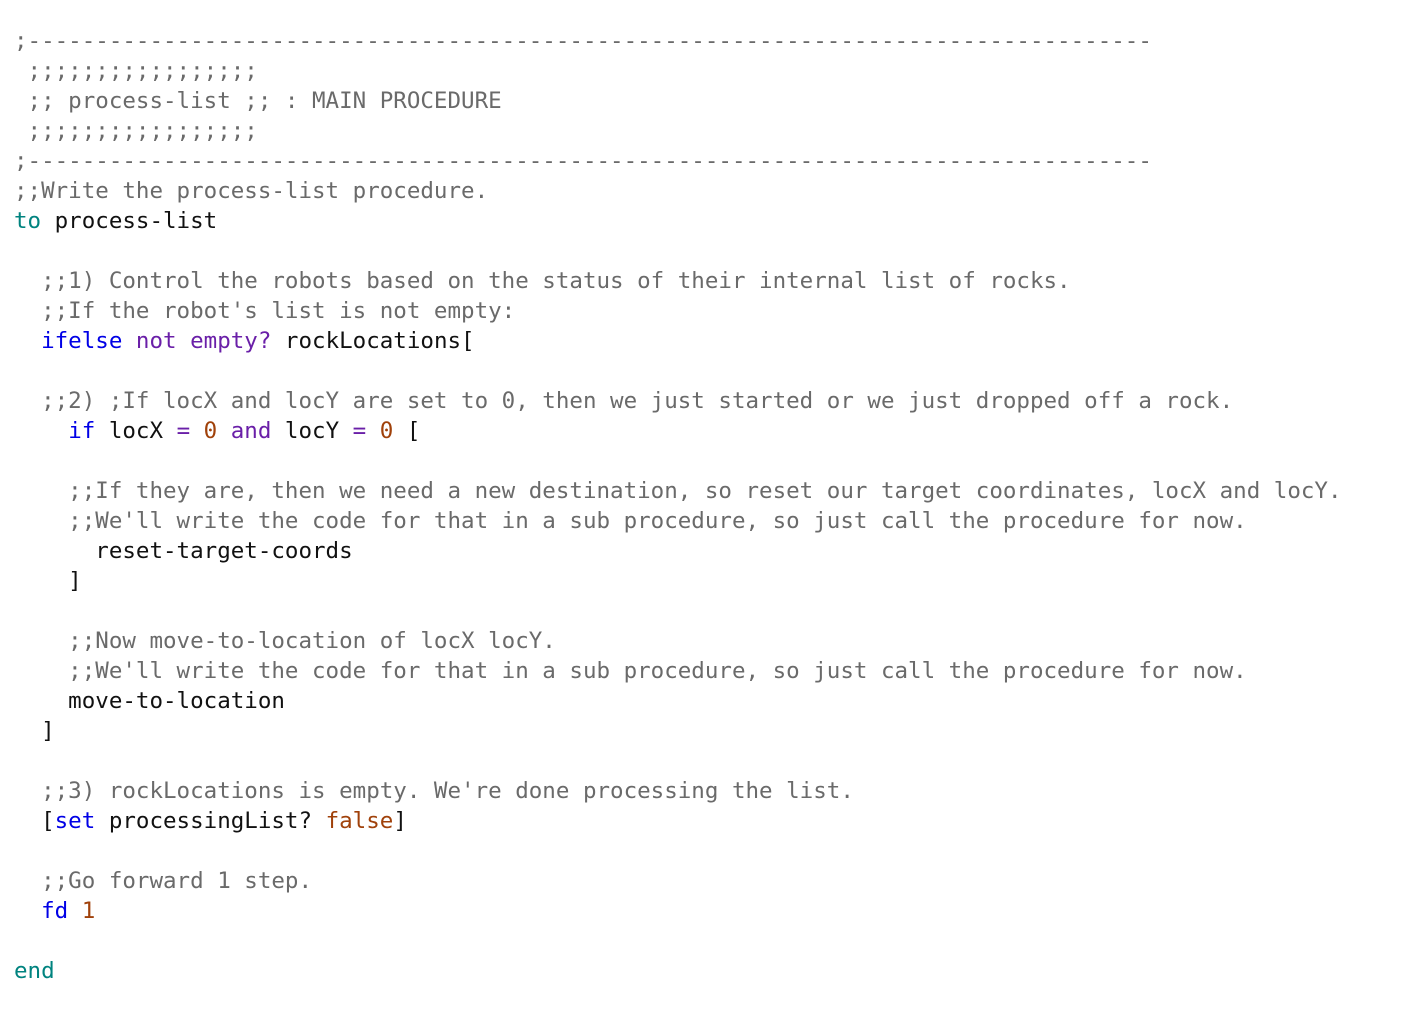 The image size is (1404, 1012). I want to click on code-token: false, so click(359, 821).